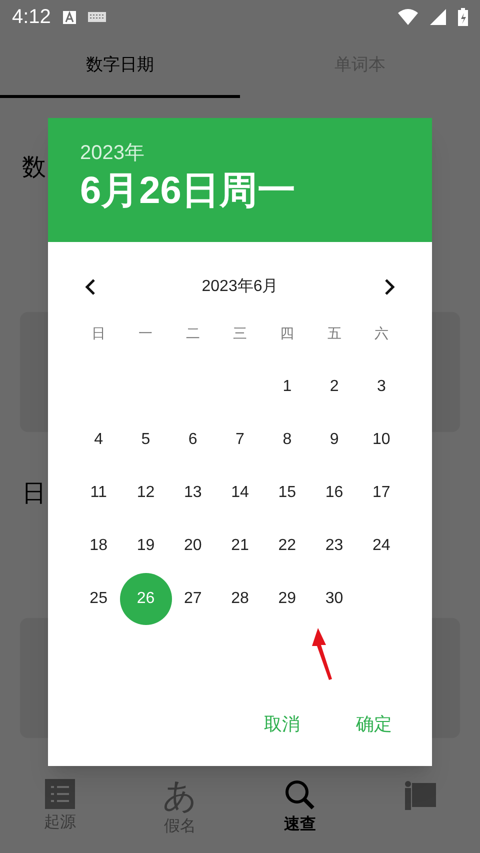 The width and height of the screenshot is (480, 853). Describe the element at coordinates (192, 333) in the screenshot. I see `weekday-label: 二` at that location.